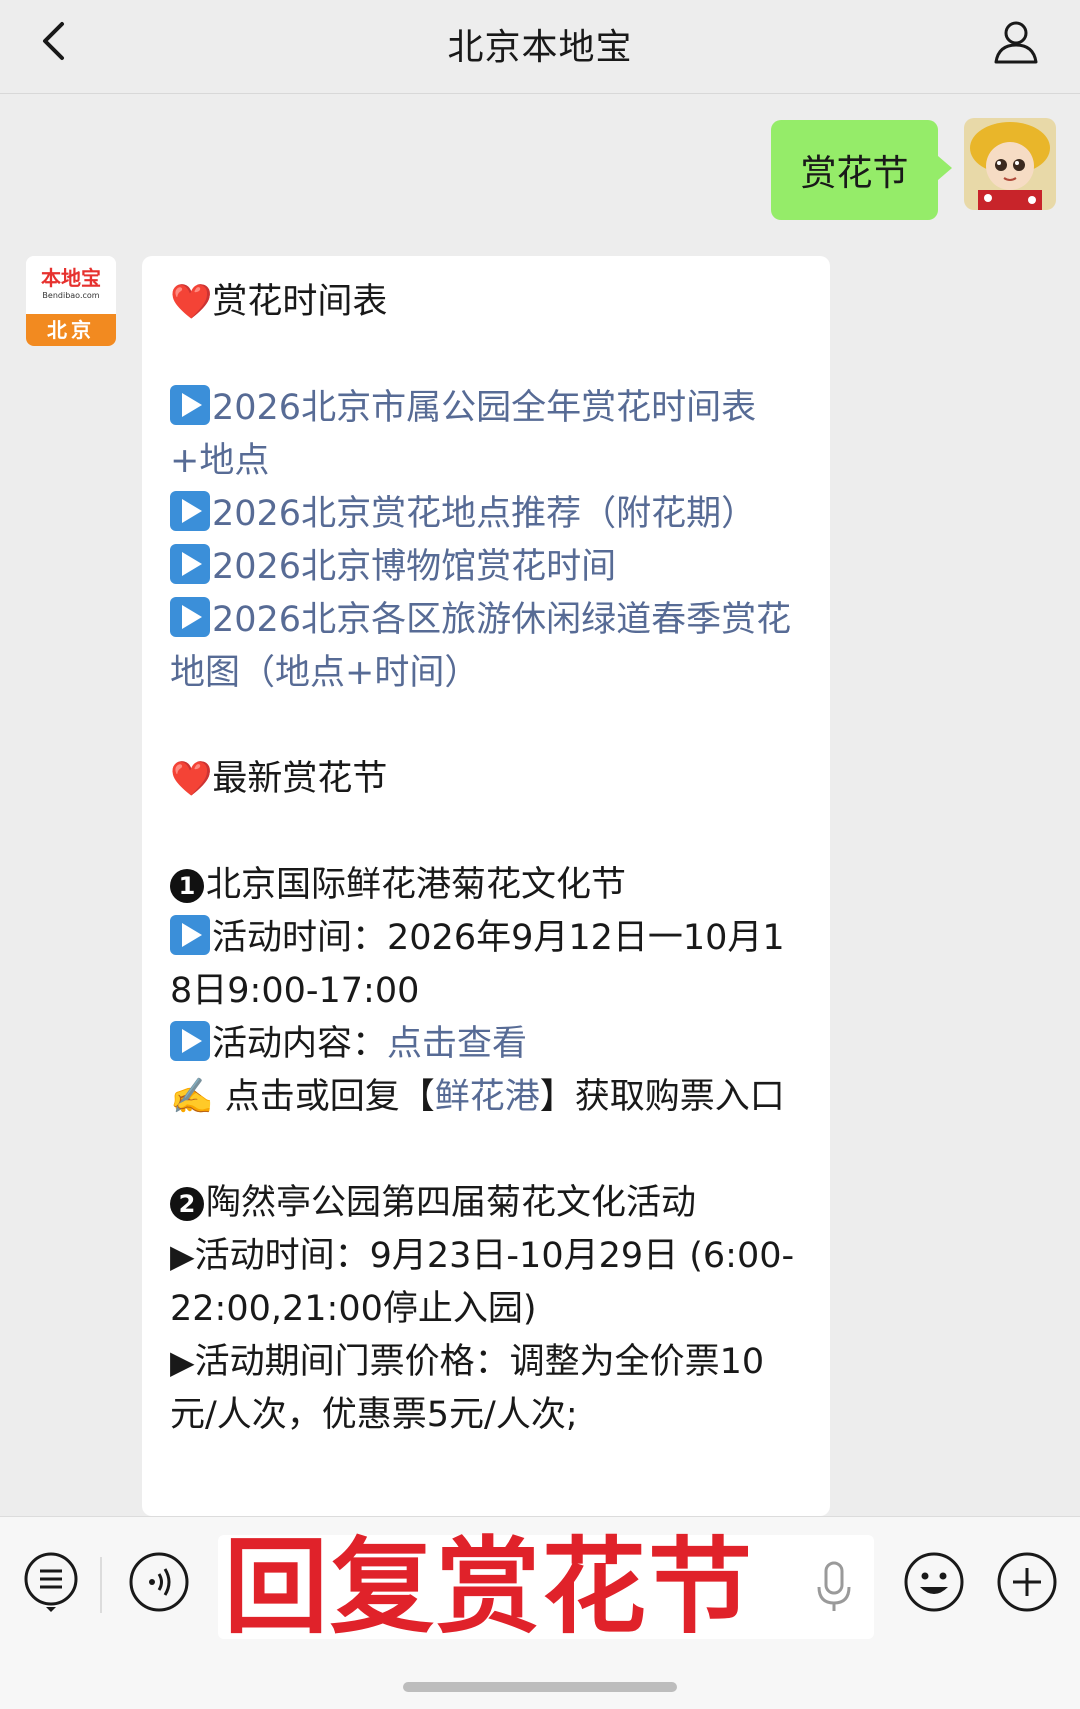 The width and height of the screenshot is (1080, 1709). I want to click on logo-text: 本地宝, so click(71, 278).